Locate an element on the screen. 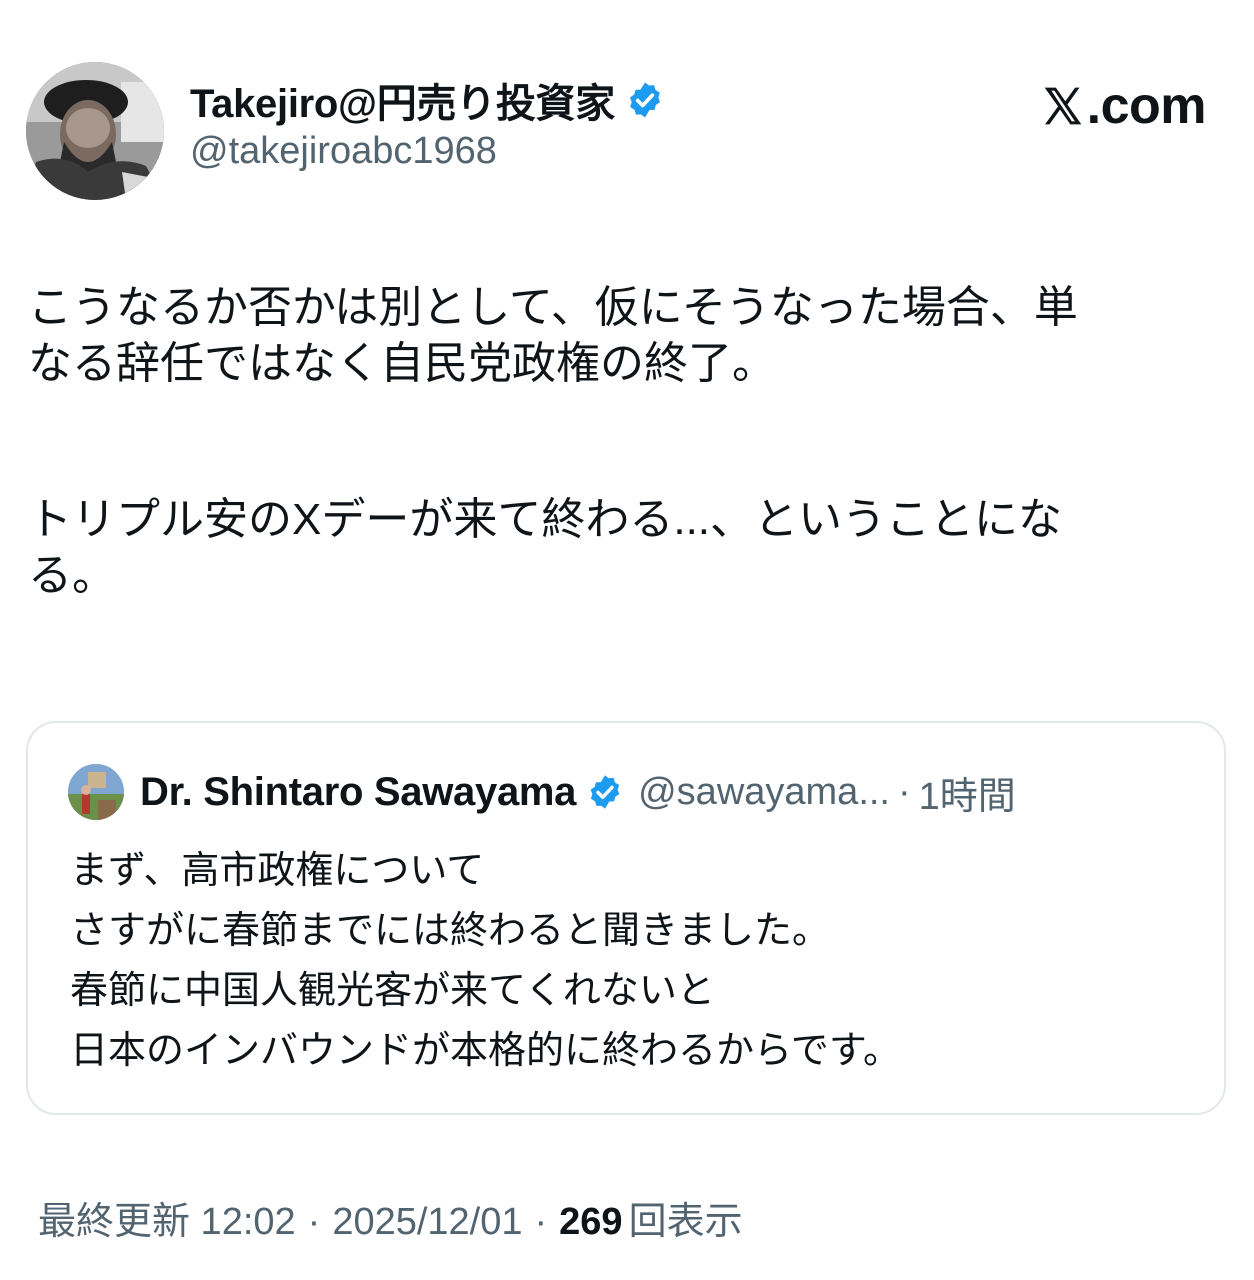  tweet-paragraph-2: トリプル安のXデーが来て終わる...、ということにな る。 is located at coordinates (545, 547).